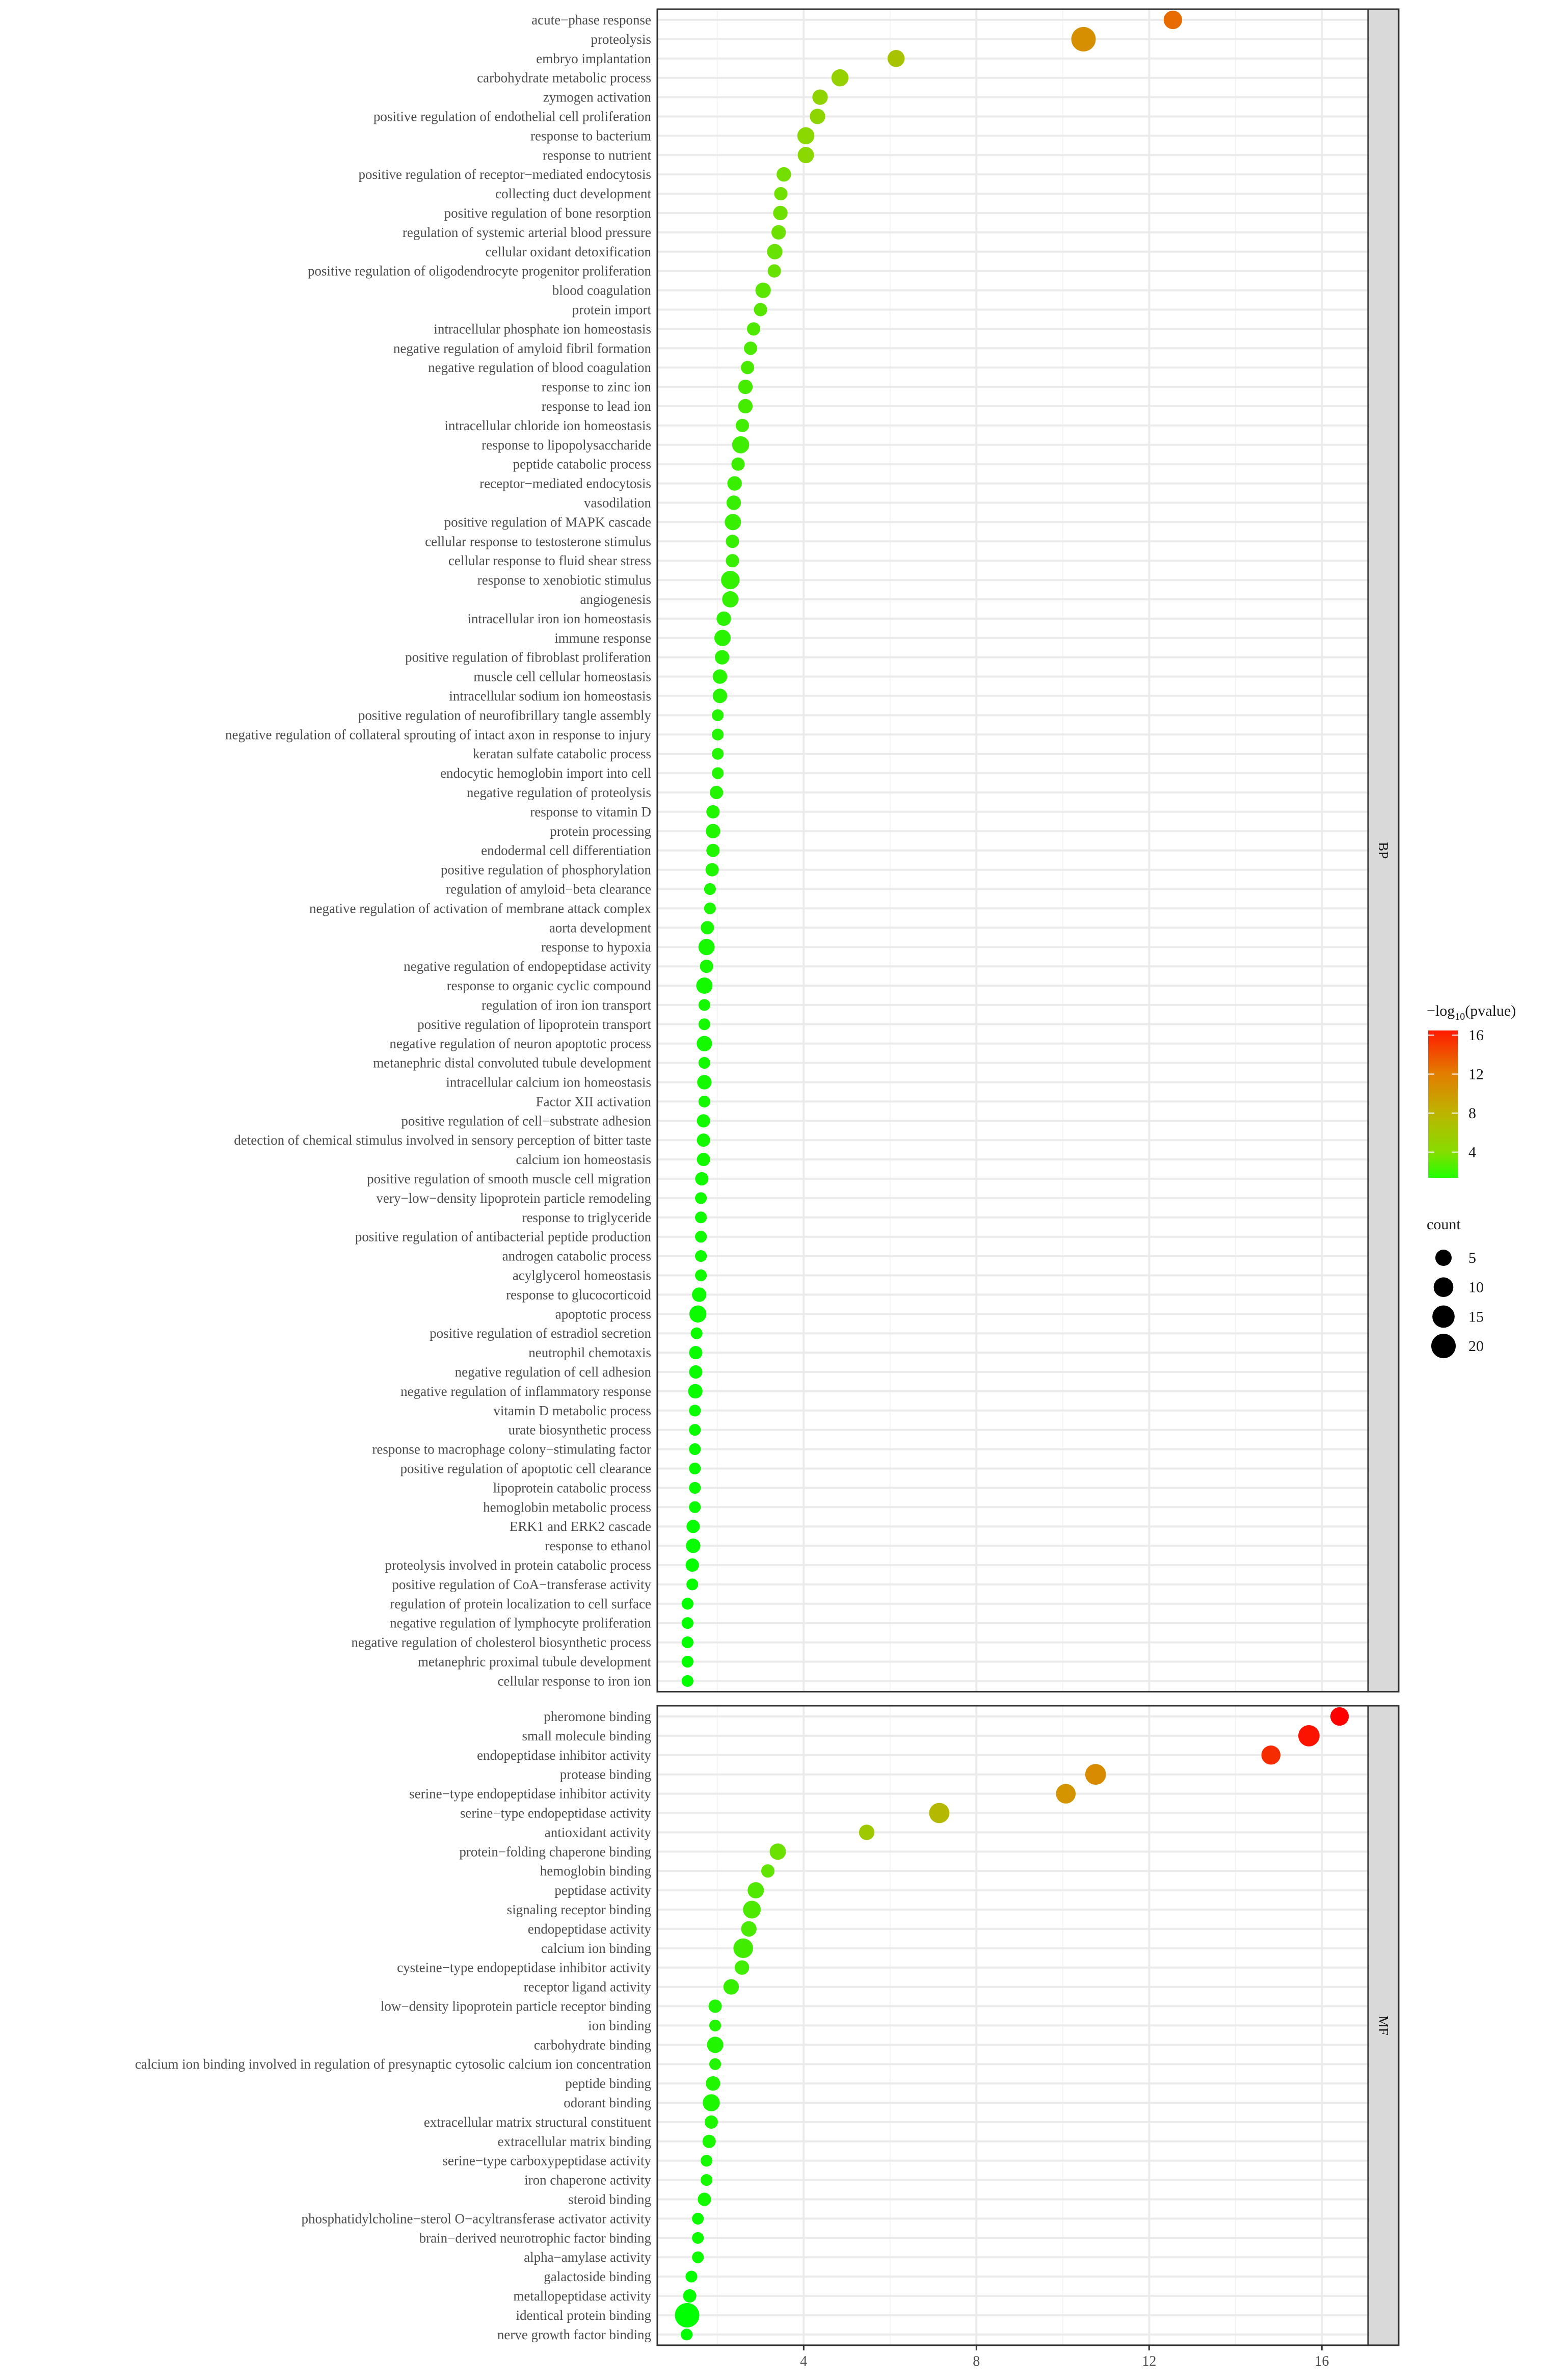  What do you see at coordinates (545, 773) in the screenshot?
I see `term-label: endocytic hemoglobin import into cell` at bounding box center [545, 773].